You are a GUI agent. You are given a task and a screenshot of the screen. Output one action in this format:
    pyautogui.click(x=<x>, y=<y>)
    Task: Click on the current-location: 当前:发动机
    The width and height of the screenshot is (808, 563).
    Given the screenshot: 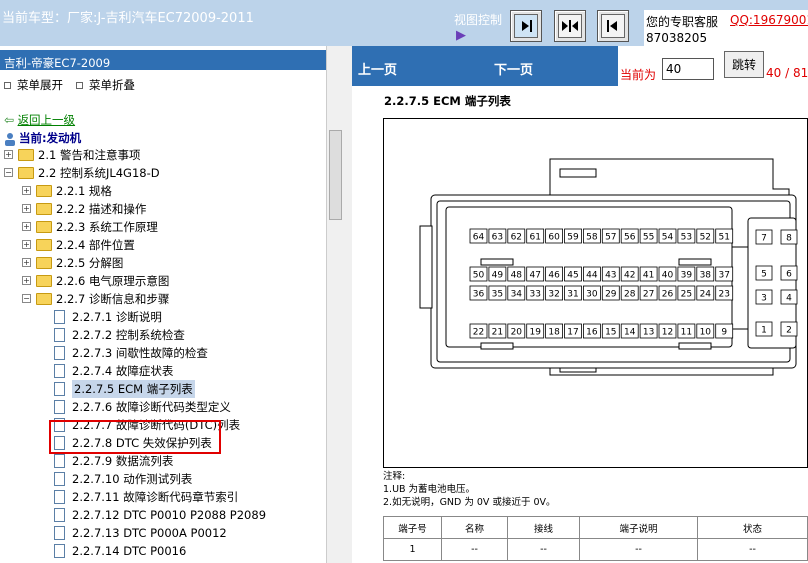 What is the action you would take?
    pyautogui.click(x=42, y=138)
    